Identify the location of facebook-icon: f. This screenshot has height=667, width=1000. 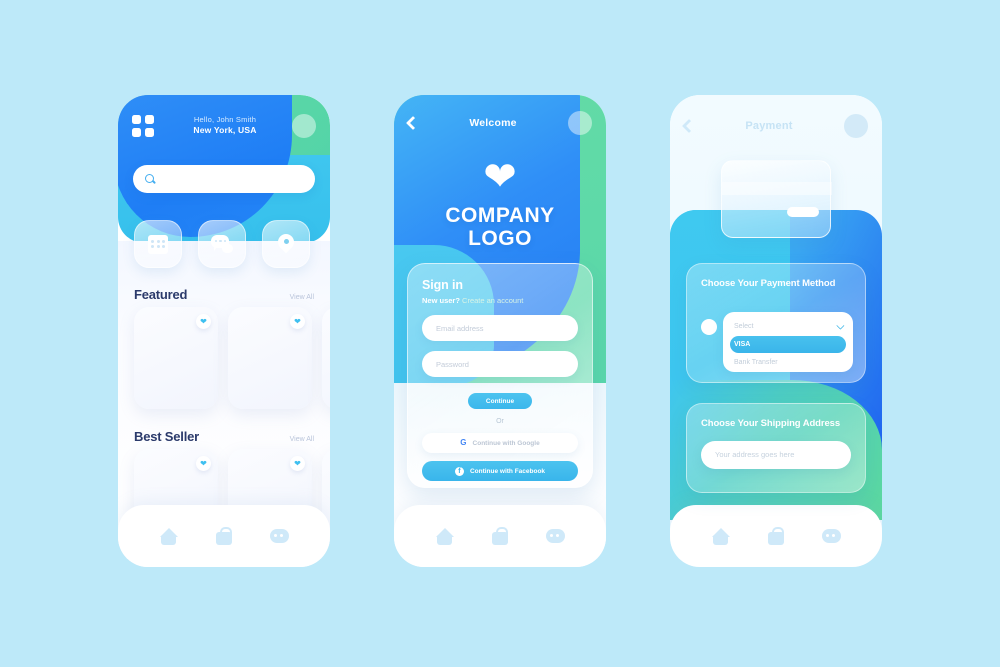
(459, 471).